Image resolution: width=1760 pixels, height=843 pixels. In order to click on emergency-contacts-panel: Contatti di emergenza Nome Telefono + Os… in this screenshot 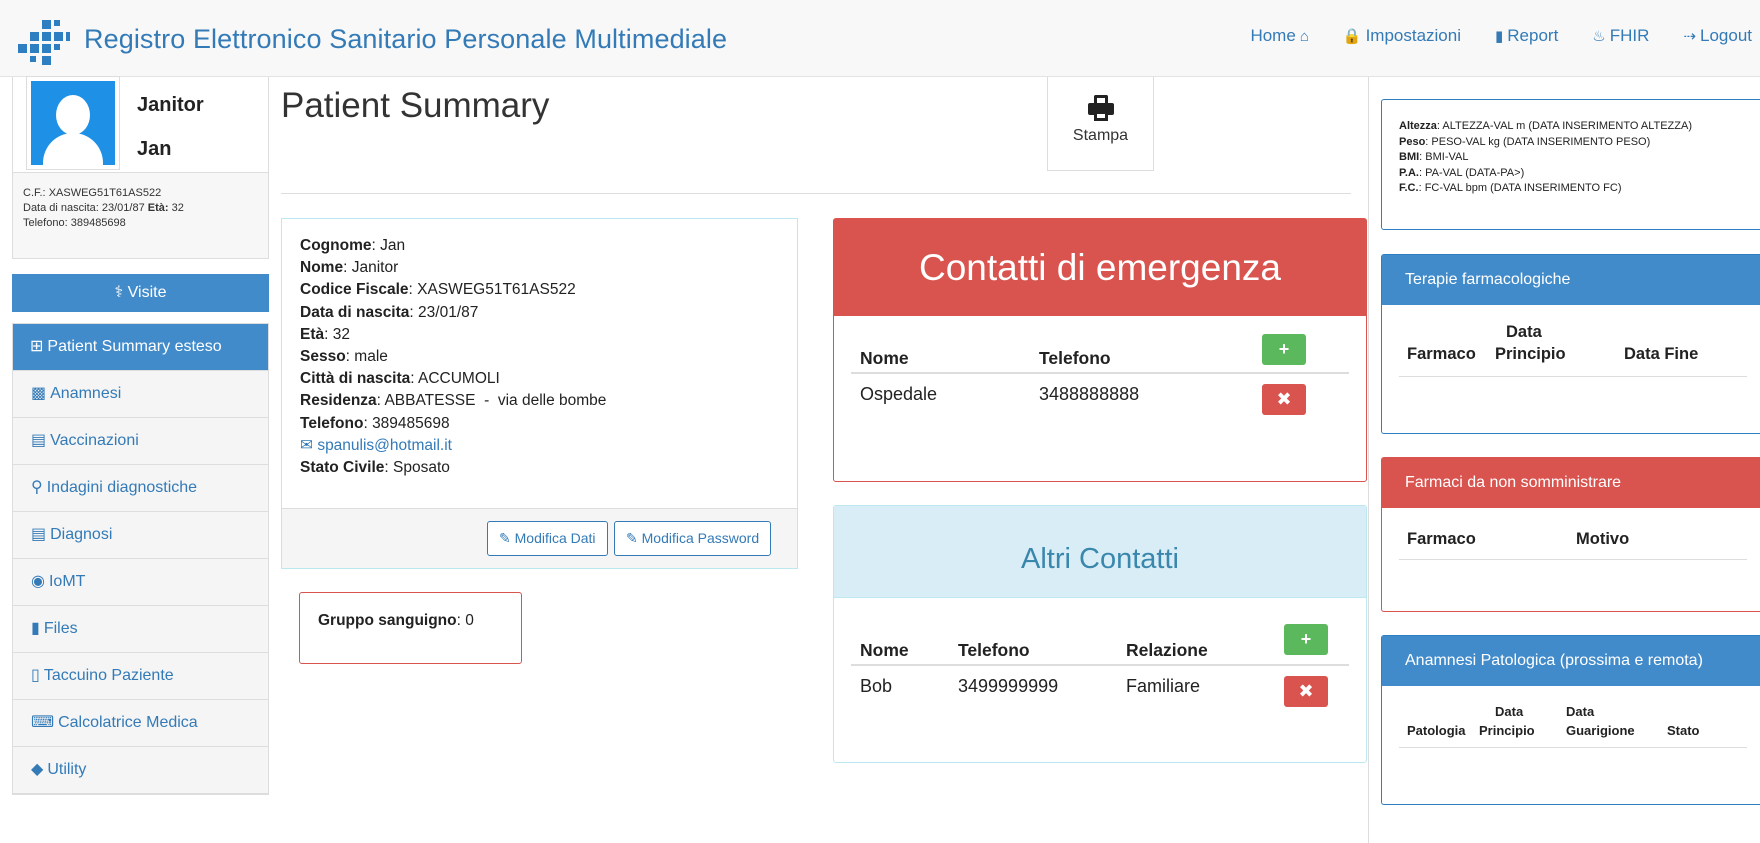, I will do `click(1100, 350)`.